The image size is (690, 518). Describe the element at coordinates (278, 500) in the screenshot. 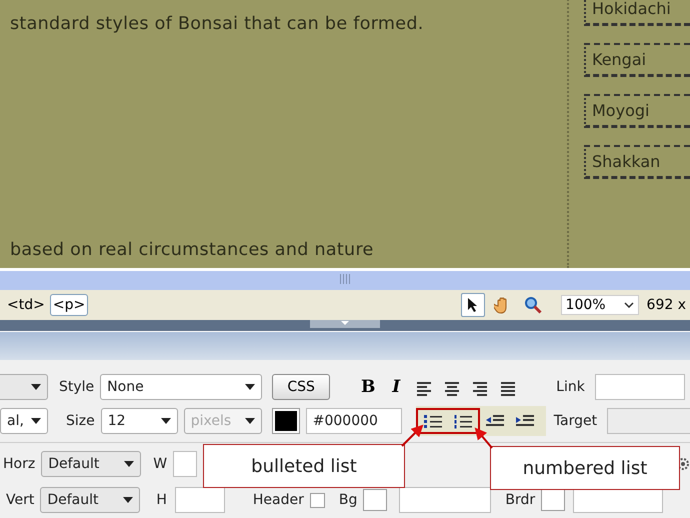

I see `field-label: Header` at that location.